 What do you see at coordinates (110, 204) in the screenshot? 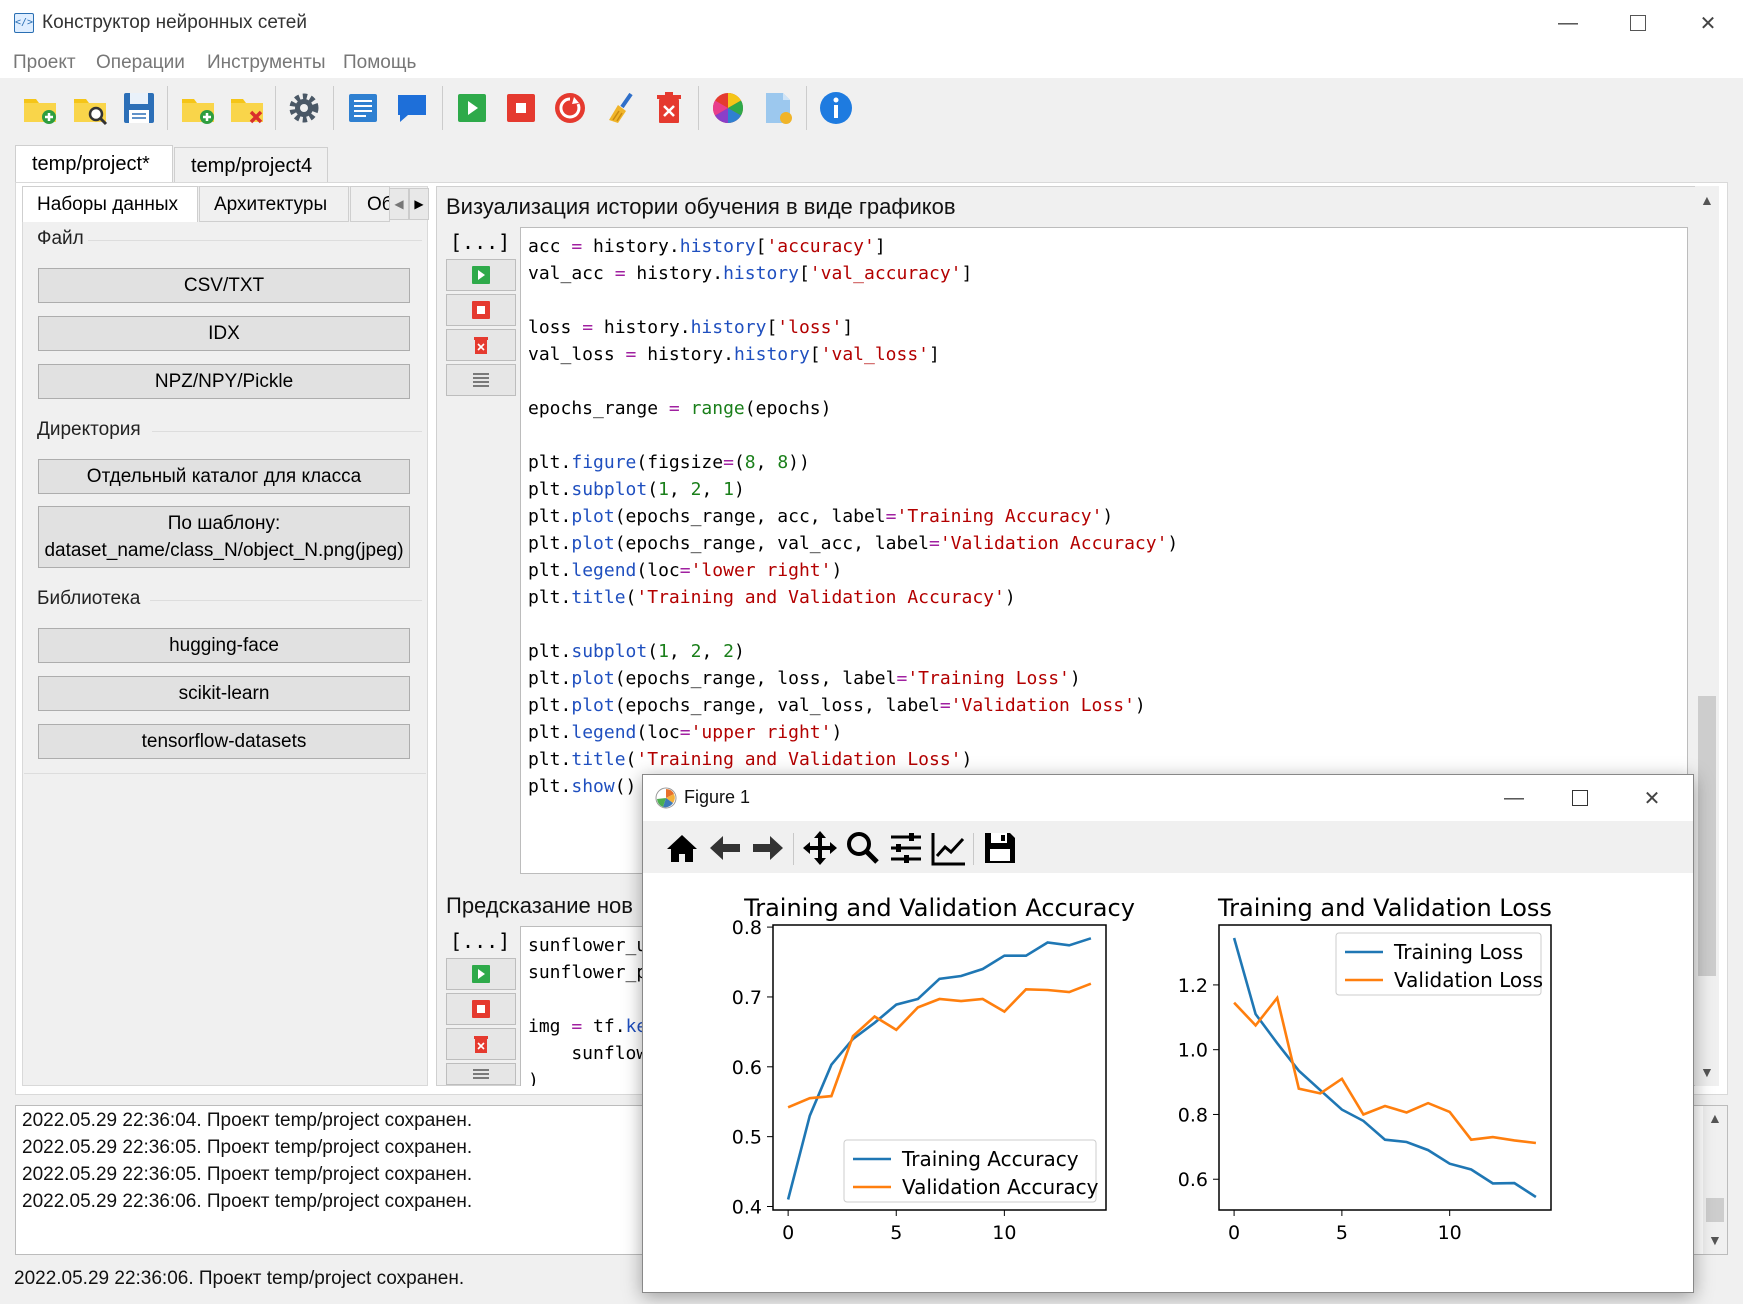
I see `tab-datasets: Наборы данных` at bounding box center [110, 204].